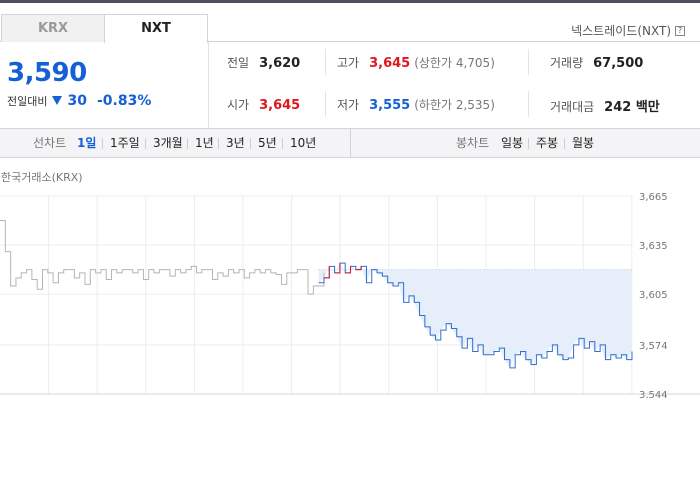 The height and width of the screenshot is (490, 700). I want to click on stat-high: 고가 3,645 (상한가 4,705), so click(416, 62).